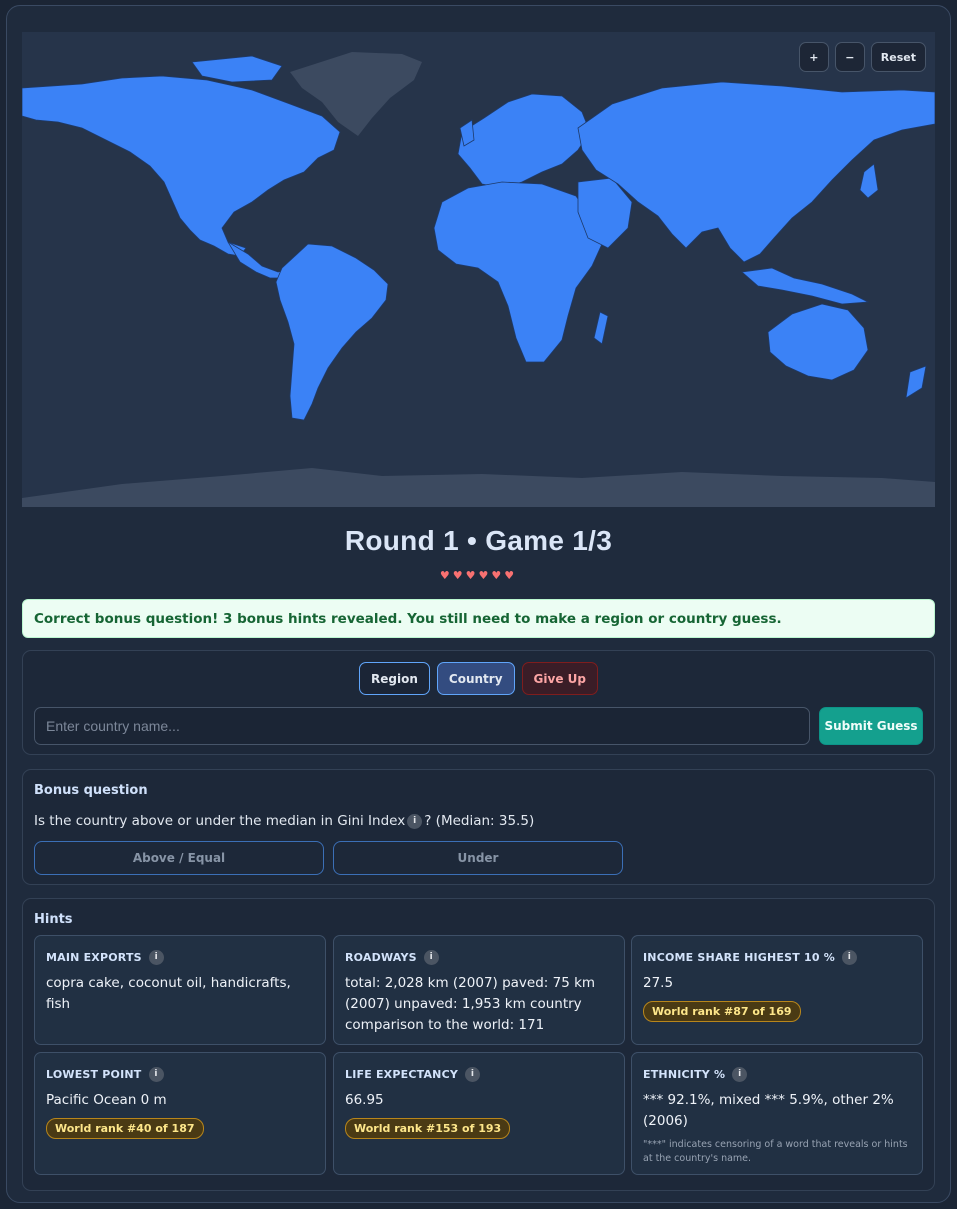 This screenshot has width=957, height=1209. What do you see at coordinates (813, 57) in the screenshot?
I see `zoom-in-button: +` at bounding box center [813, 57].